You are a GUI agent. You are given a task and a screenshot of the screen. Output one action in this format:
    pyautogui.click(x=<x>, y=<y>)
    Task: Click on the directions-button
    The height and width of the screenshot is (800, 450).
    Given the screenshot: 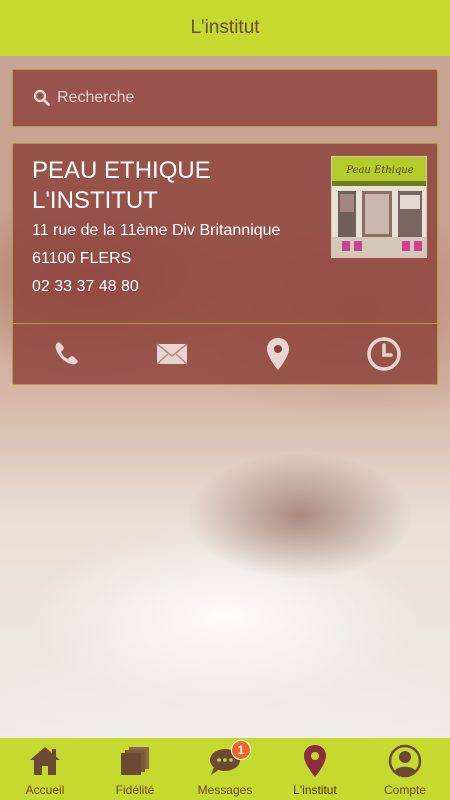 What is the action you would take?
    pyautogui.click(x=278, y=354)
    